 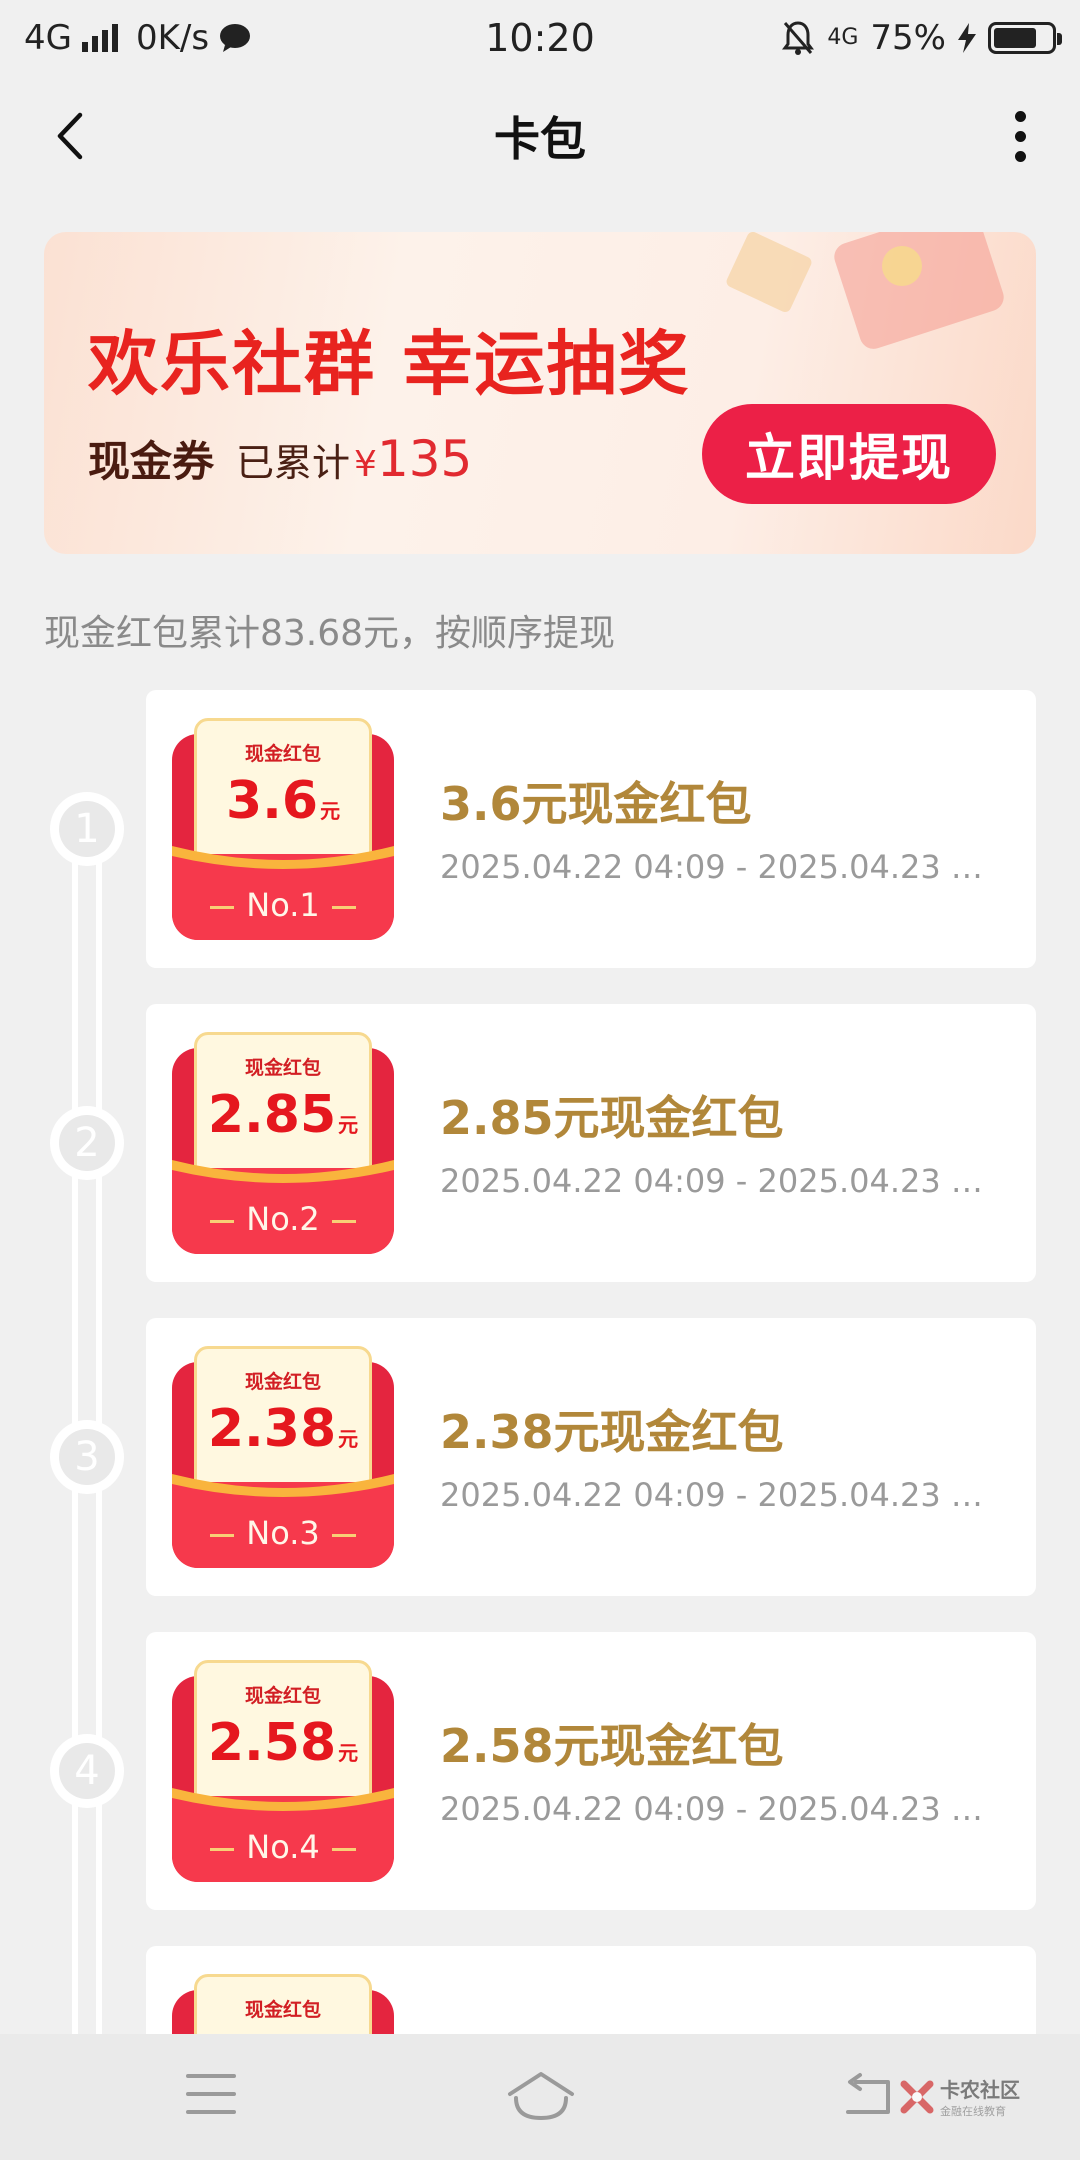 What do you see at coordinates (902, 266) in the screenshot?
I see `coin-decoration` at bounding box center [902, 266].